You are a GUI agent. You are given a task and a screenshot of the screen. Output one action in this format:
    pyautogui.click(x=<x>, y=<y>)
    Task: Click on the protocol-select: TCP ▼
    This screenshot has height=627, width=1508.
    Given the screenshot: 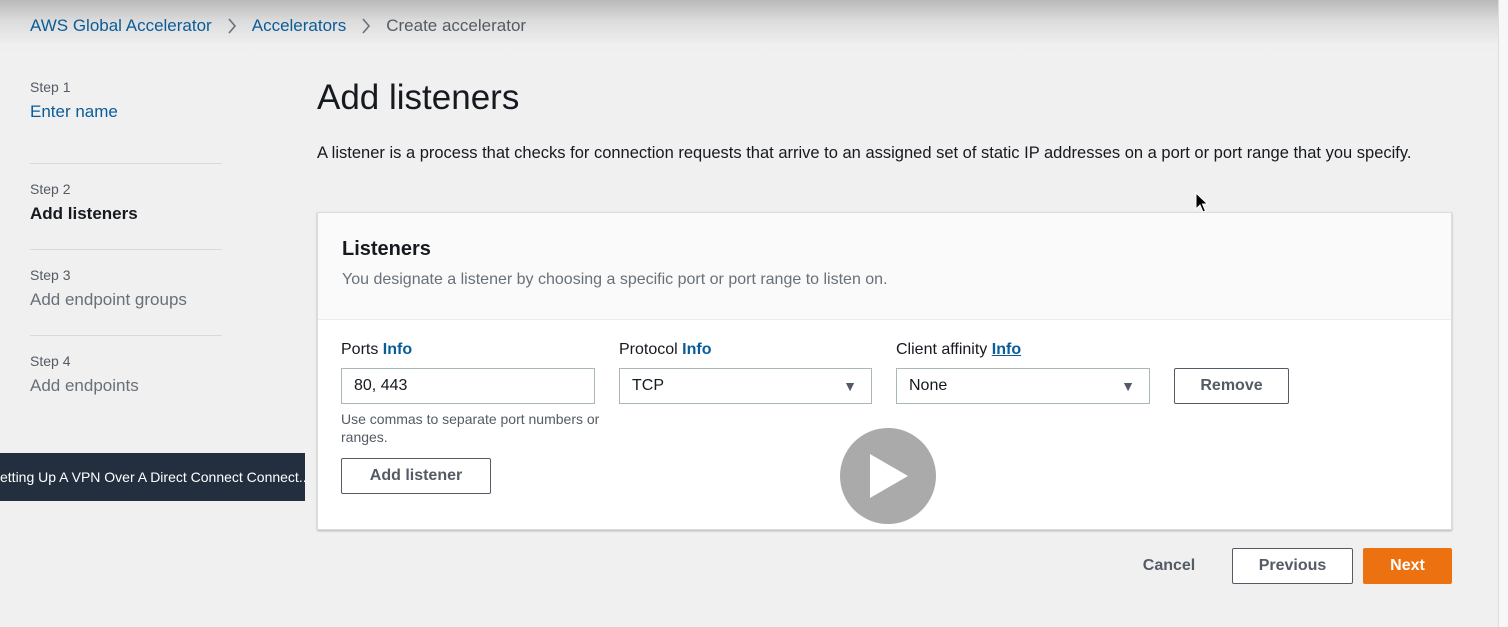 What is the action you would take?
    pyautogui.click(x=745, y=386)
    